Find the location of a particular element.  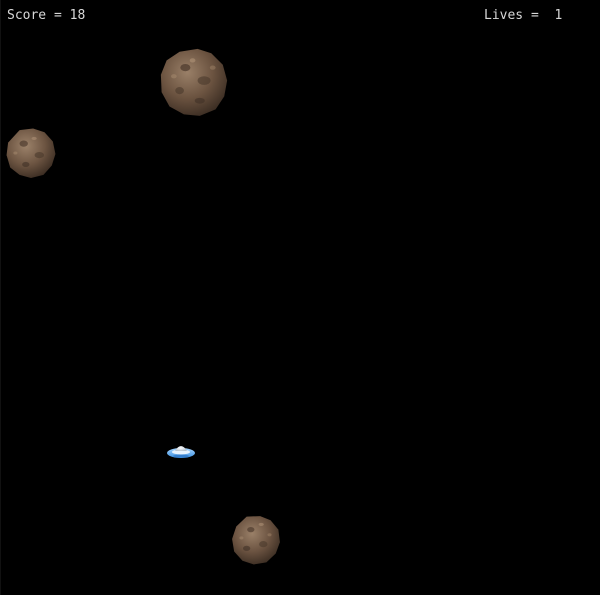

lives-display: Lives = 1 is located at coordinates (523, 15).